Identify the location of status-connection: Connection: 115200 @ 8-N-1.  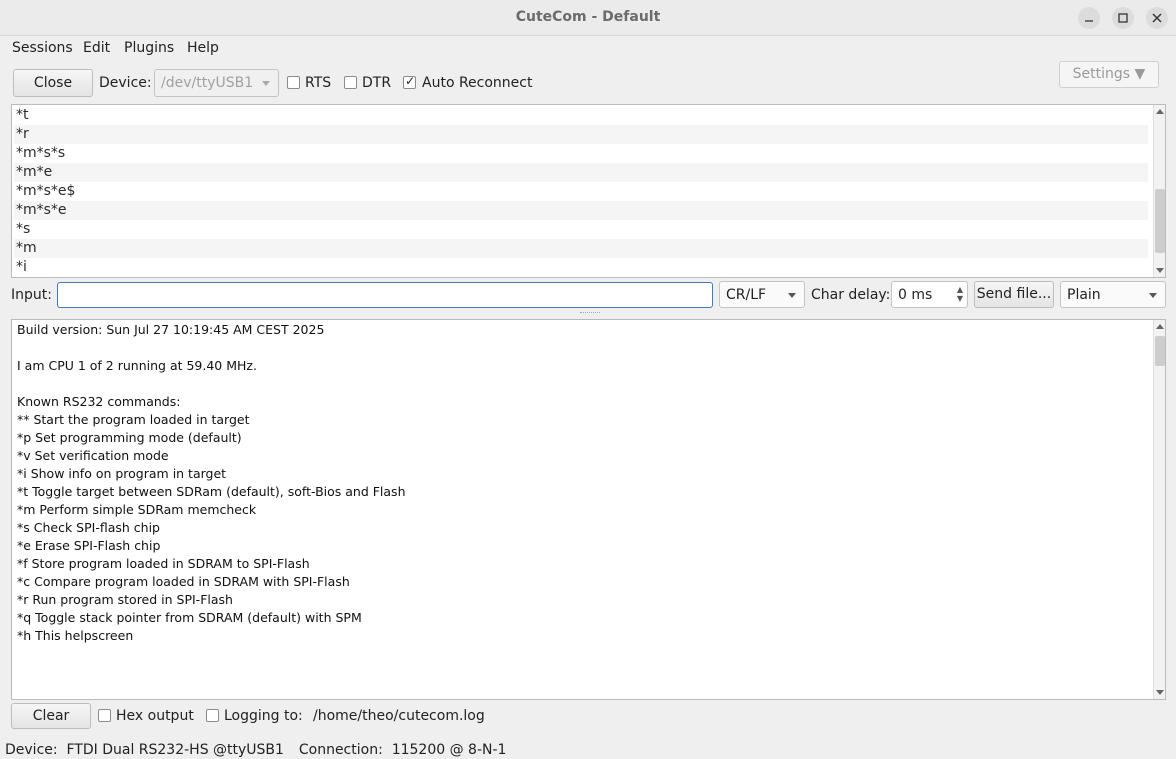
(402, 750).